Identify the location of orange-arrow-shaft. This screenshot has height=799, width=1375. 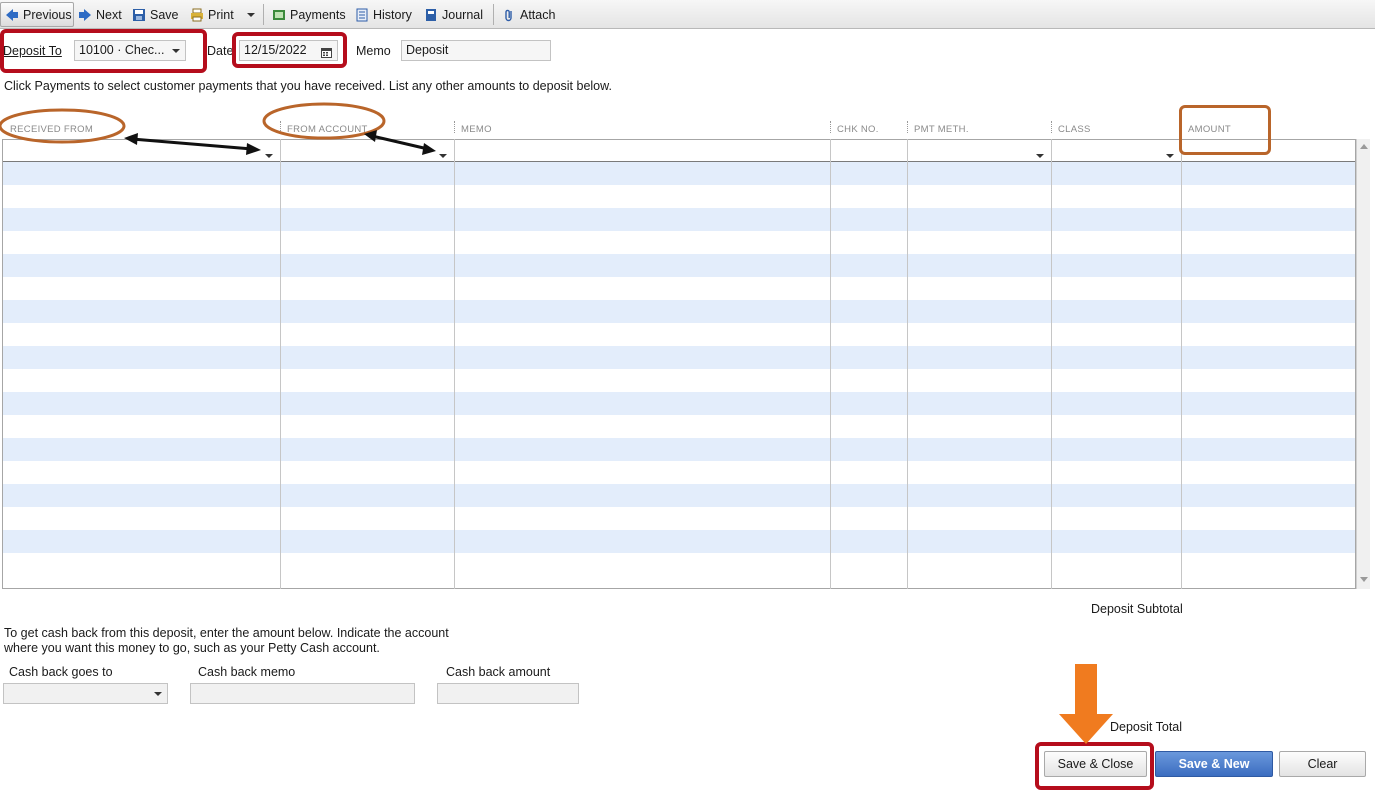
(1086, 690).